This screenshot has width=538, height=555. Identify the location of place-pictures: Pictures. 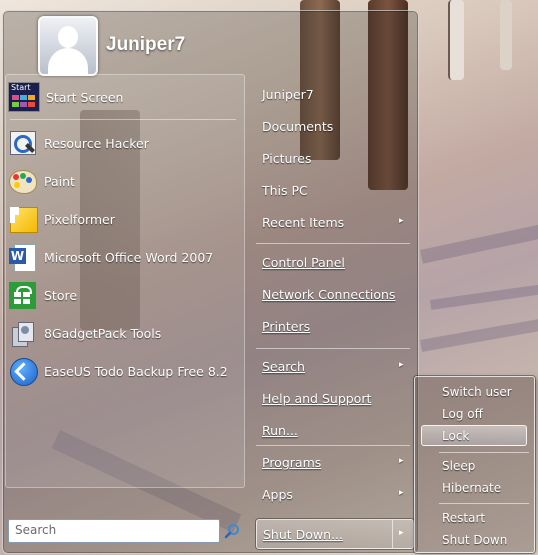
(287, 158).